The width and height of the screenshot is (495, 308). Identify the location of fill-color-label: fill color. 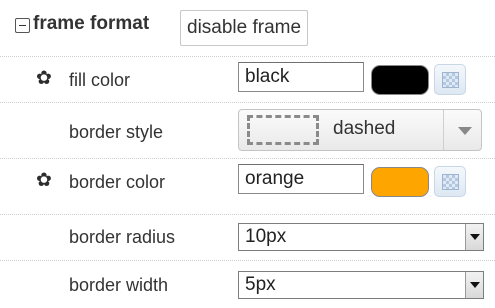
(100, 80).